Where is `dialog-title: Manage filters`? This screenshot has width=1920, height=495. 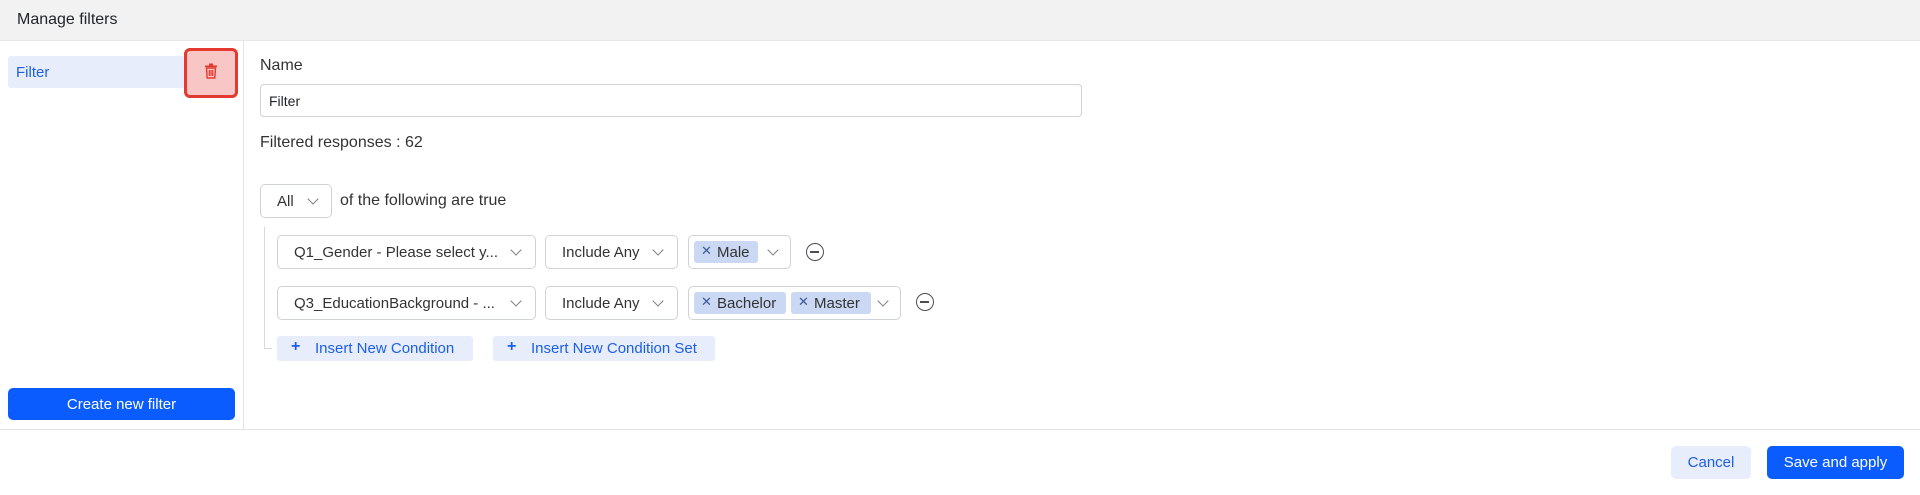
dialog-title: Manage filters is located at coordinates (67, 19).